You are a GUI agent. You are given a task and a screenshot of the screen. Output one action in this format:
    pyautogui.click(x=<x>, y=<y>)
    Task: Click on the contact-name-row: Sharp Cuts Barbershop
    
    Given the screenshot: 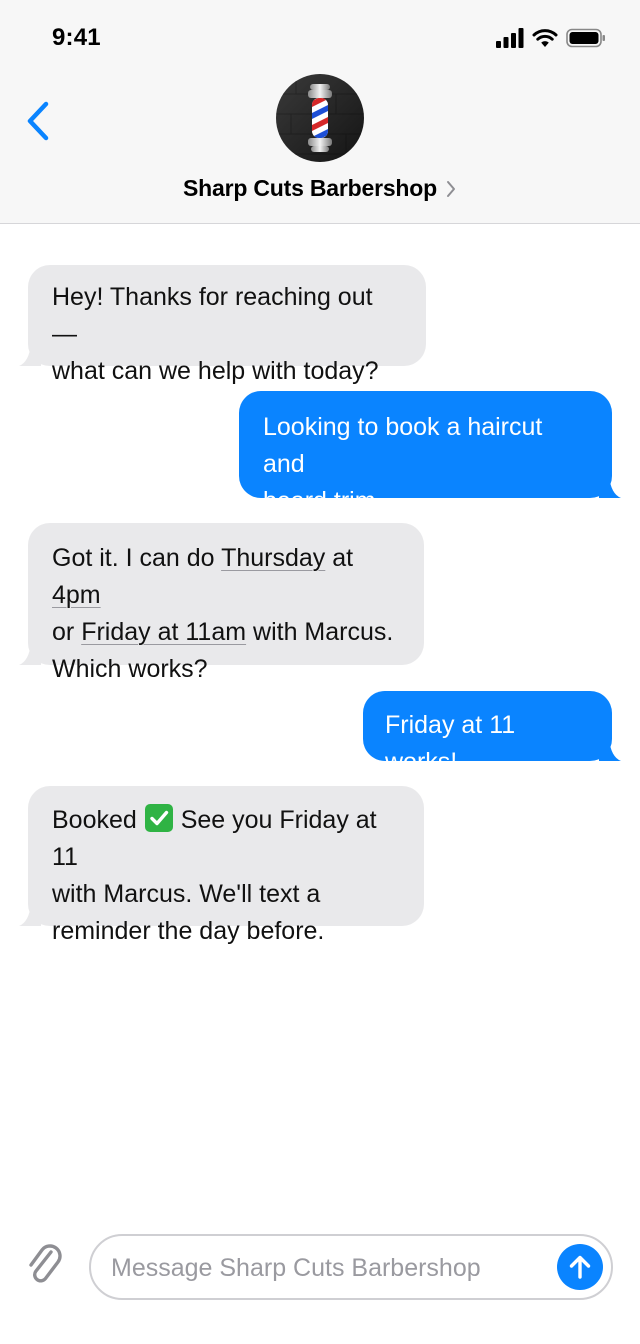 What is the action you would take?
    pyautogui.click(x=320, y=188)
    